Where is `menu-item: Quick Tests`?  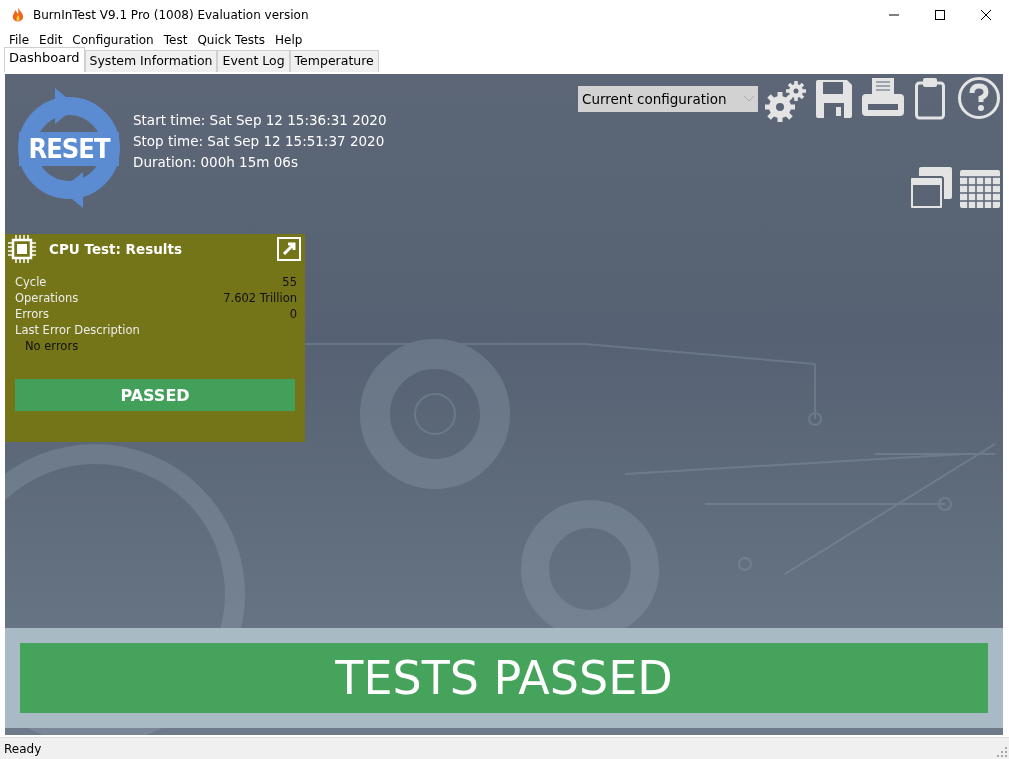
menu-item: Quick Tests is located at coordinates (231, 40).